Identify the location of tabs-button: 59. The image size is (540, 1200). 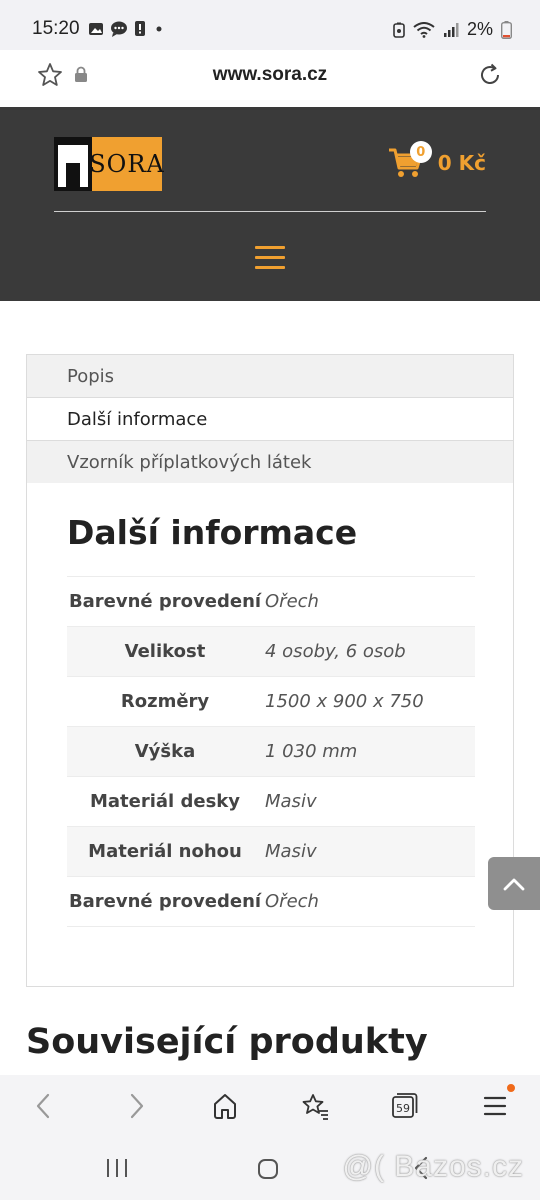
(405, 1108).